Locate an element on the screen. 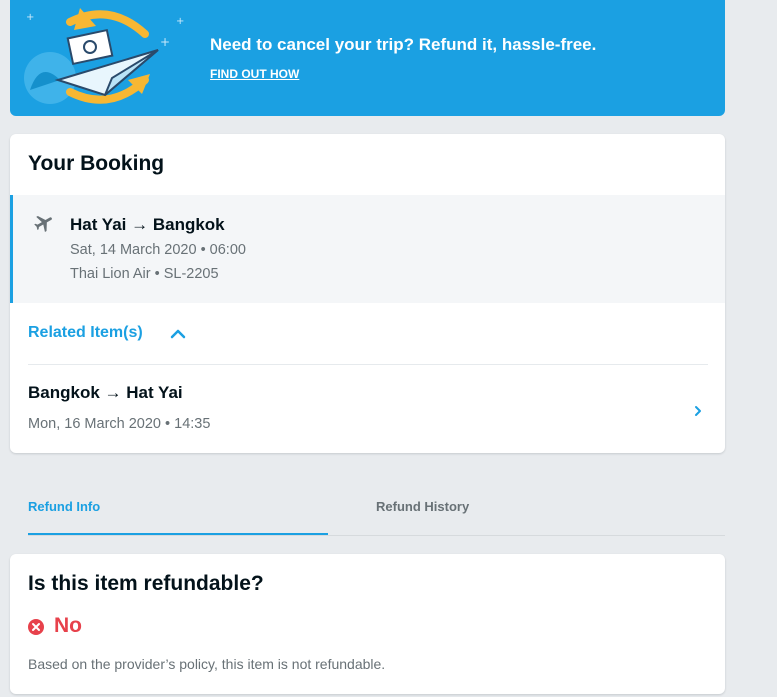 The image size is (777, 697). flight-airline: Thai Lion Air • SL-2205 is located at coordinates (144, 274).